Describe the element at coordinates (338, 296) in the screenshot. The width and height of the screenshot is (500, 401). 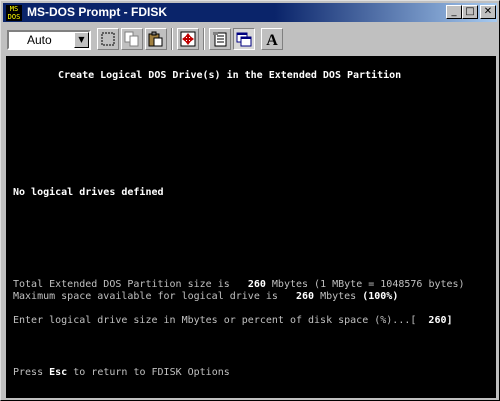
I see `max-space-suffix: Mbytes` at that location.